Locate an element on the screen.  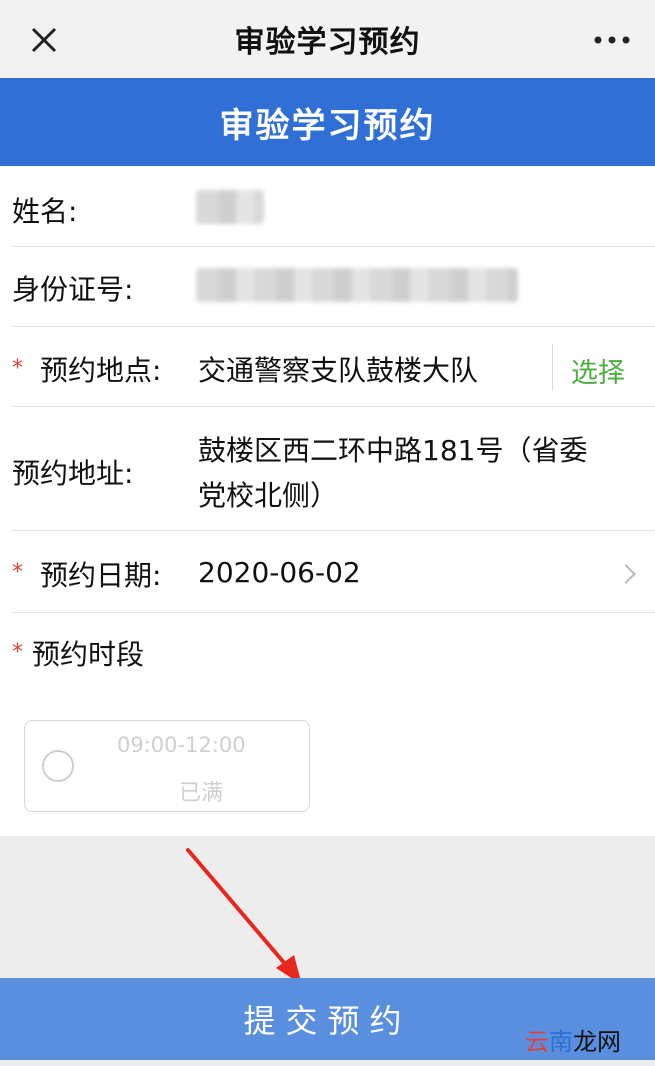
nav-title: 审验学习预约 is located at coordinates (327, 42).